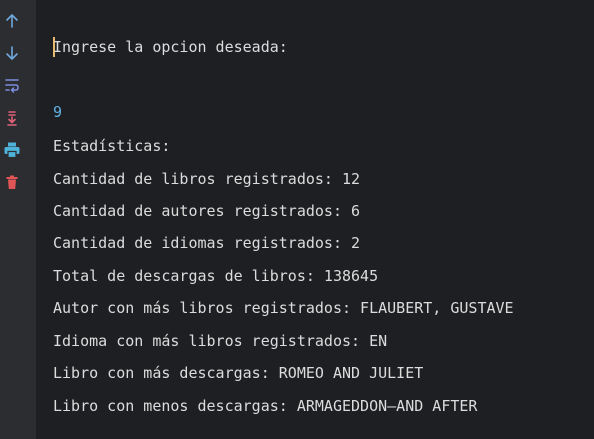 This screenshot has width=594, height=439. What do you see at coordinates (207, 179) in the screenshot?
I see `console-line: Cantidad de libros registrados: 12` at bounding box center [207, 179].